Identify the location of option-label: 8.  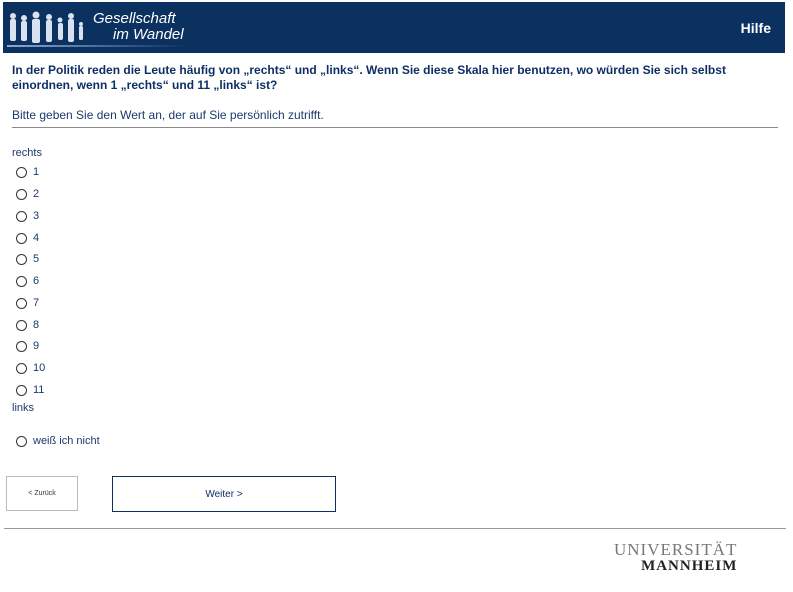
(36, 325).